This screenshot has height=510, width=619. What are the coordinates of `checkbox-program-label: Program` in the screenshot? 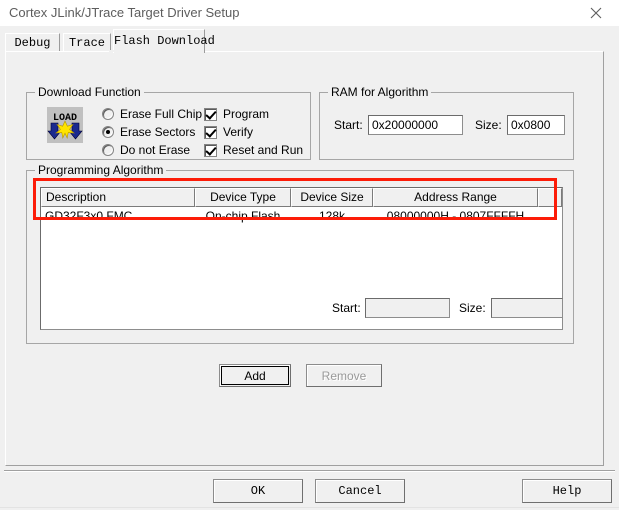 It's located at (246, 114).